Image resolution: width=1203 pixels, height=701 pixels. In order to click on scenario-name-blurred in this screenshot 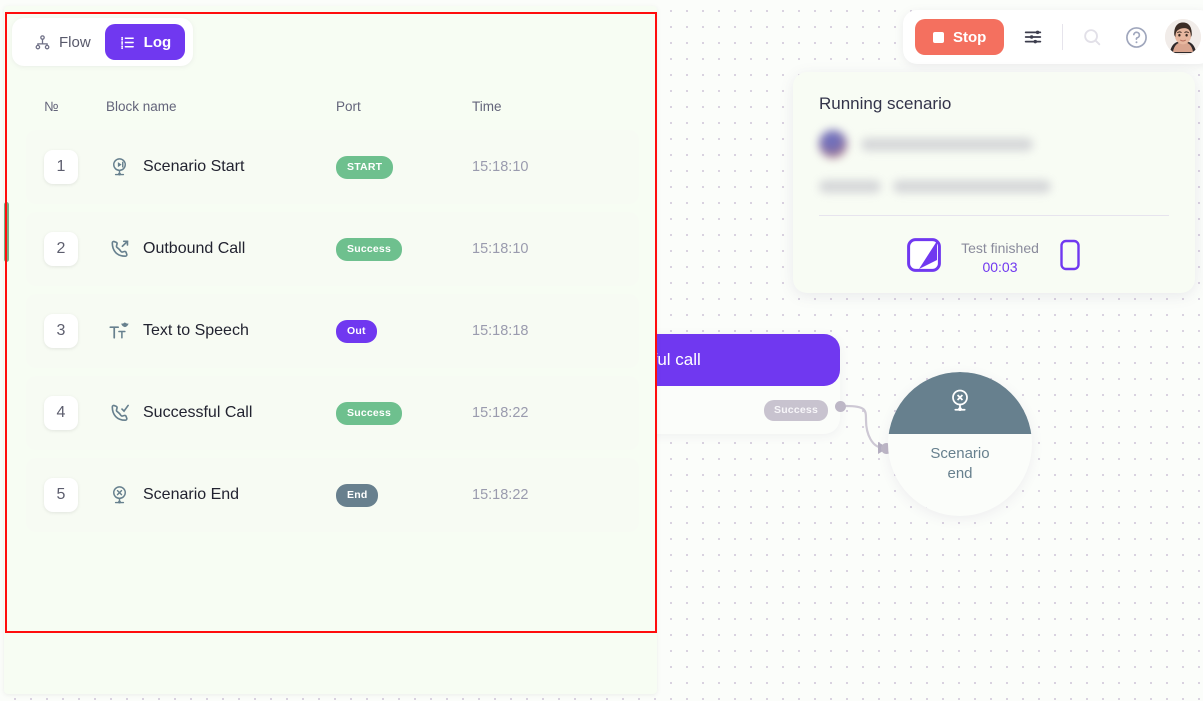, I will do `click(947, 144)`.